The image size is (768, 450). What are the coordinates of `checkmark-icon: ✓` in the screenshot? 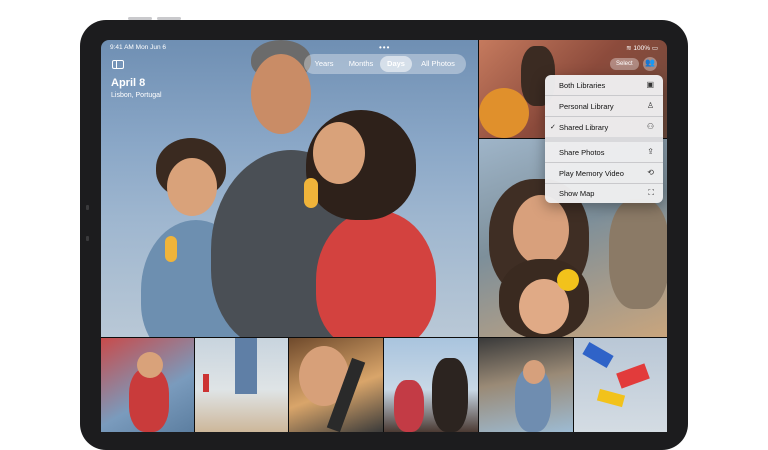 It's located at (553, 127).